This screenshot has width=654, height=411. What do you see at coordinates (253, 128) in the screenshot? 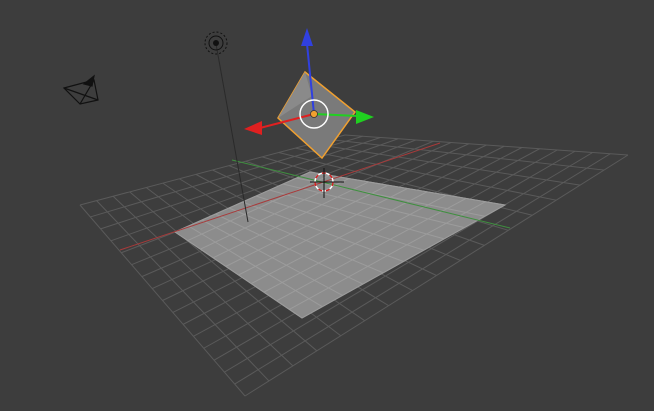
I see `manip-x-arrow` at bounding box center [253, 128].